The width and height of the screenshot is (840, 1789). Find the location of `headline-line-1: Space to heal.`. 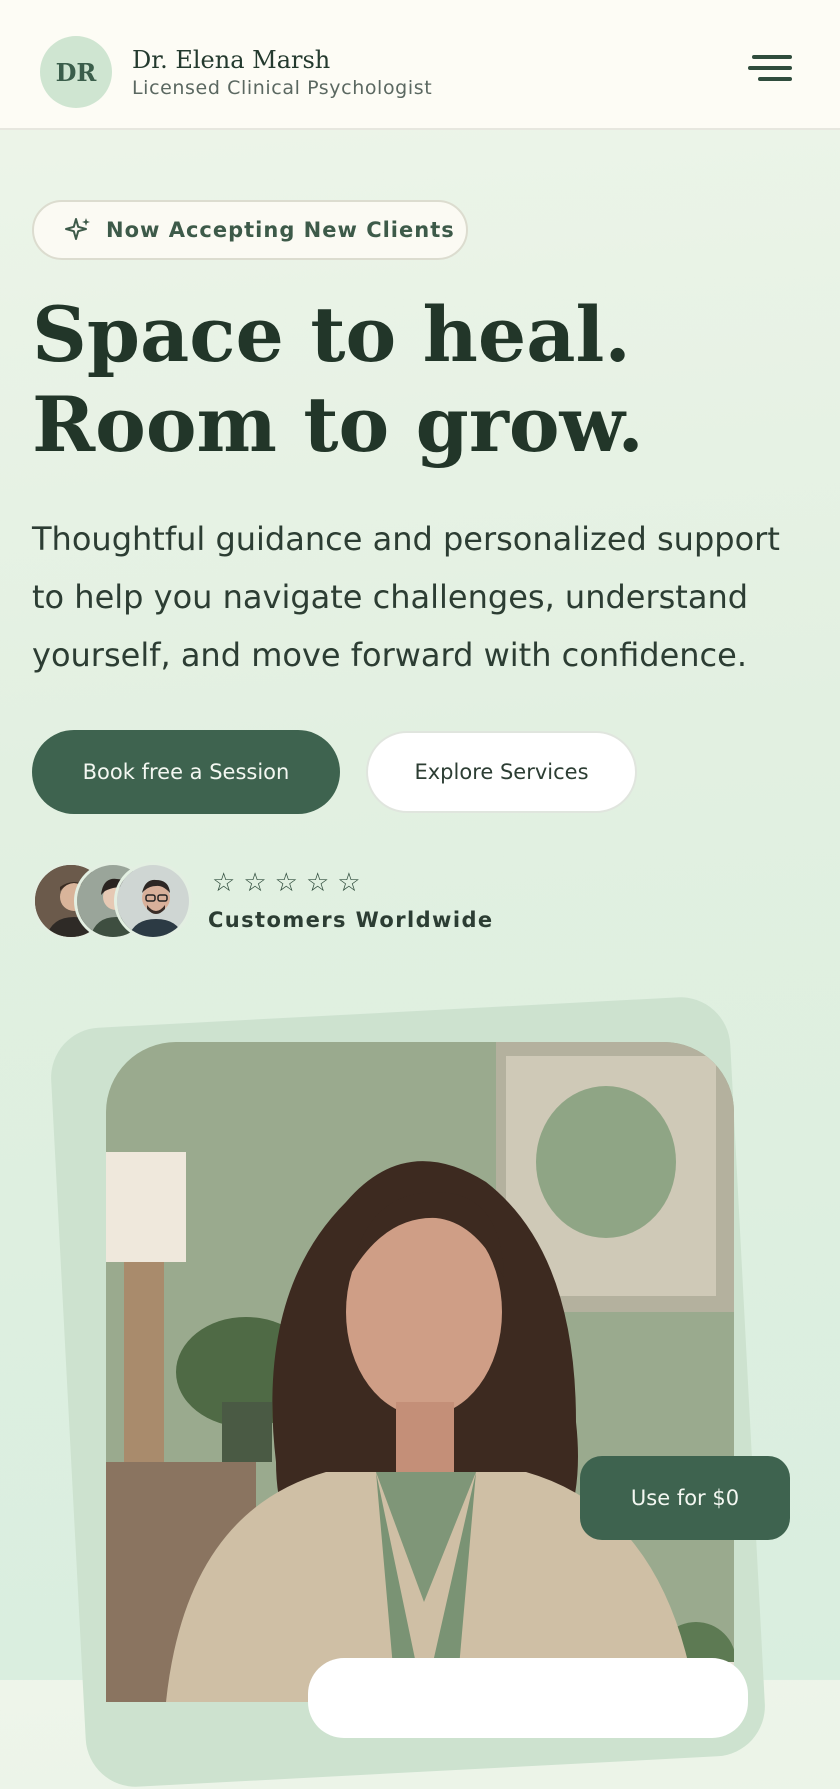

headline-line-1: Space to heal. is located at coordinates (331, 334).